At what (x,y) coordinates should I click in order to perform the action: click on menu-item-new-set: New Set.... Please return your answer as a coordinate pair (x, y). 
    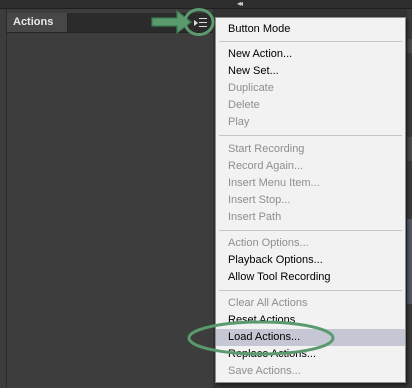
    Looking at the image, I should click on (310, 71).